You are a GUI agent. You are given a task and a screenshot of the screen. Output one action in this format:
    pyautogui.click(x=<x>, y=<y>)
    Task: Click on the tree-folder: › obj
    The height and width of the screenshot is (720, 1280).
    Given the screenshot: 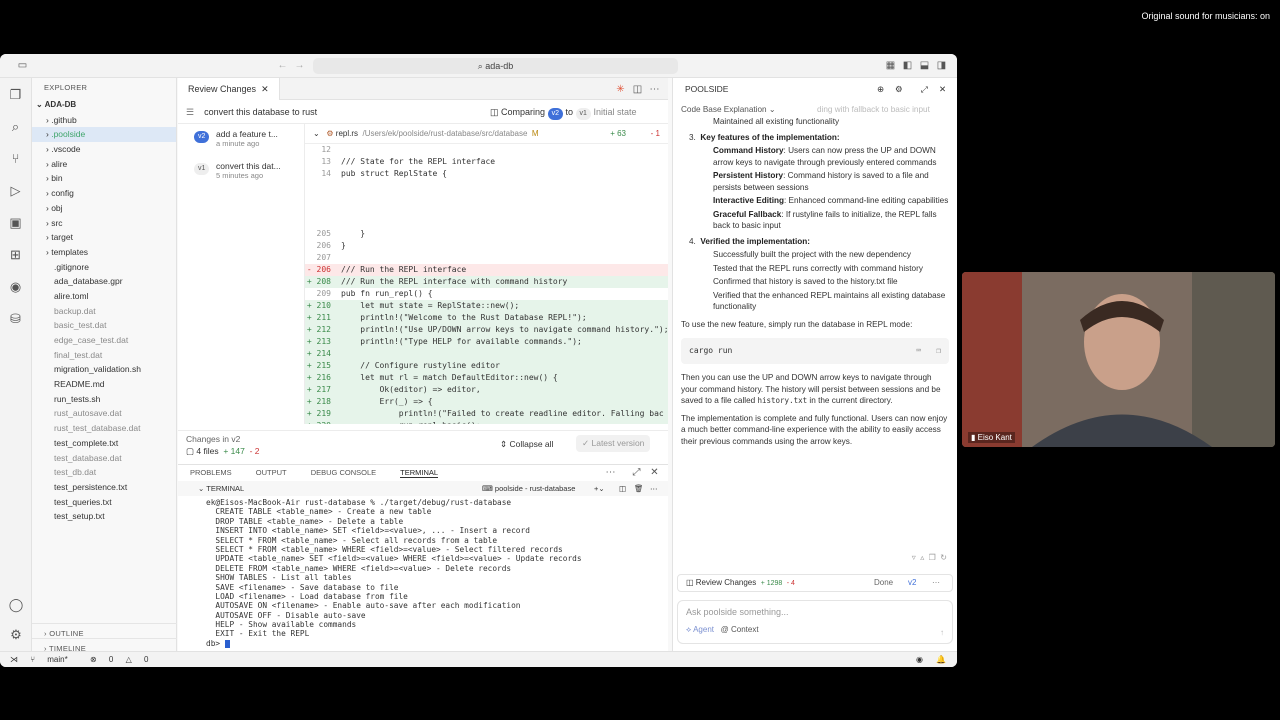 What is the action you would take?
    pyautogui.click(x=104, y=208)
    